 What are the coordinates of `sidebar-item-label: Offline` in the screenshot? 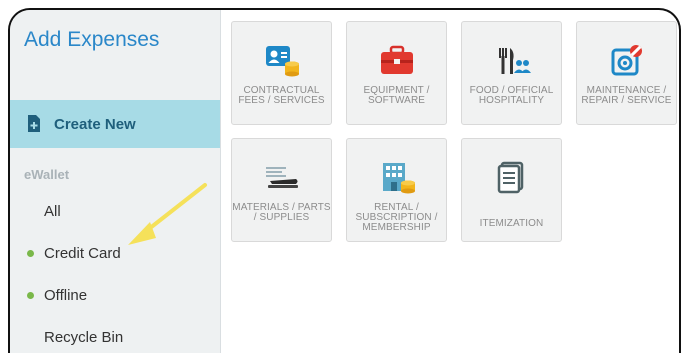 It's located at (66, 295).